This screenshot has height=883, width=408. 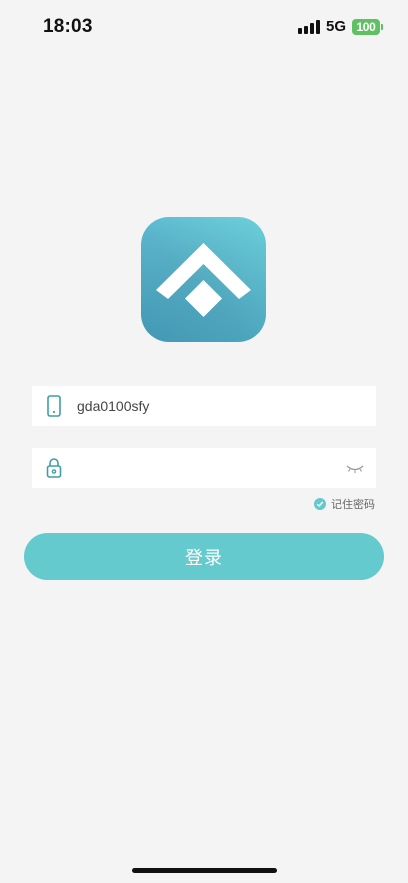 What do you see at coordinates (353, 505) in the screenshot?
I see `remember-password-label: 记住密码` at bounding box center [353, 505].